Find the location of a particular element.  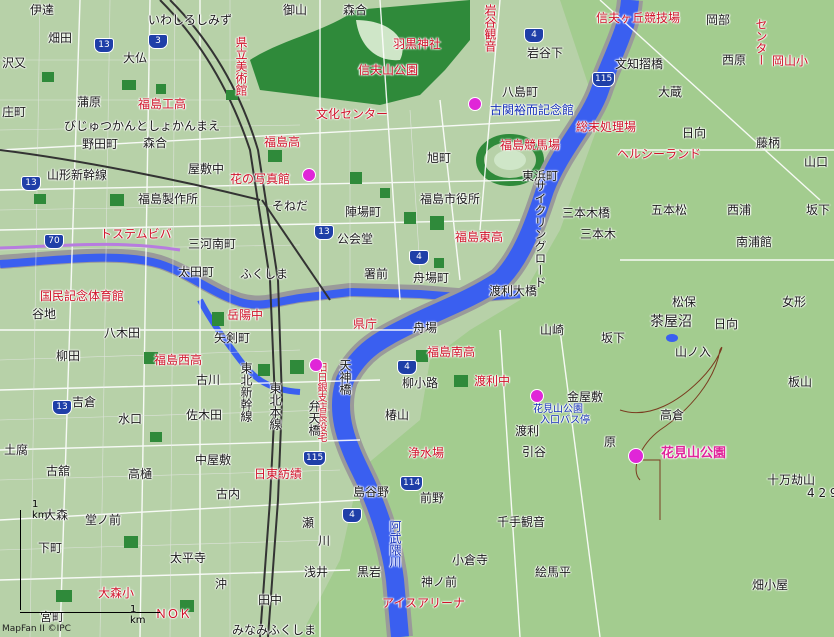

labels-label: 畑田 is located at coordinates (60, 38).